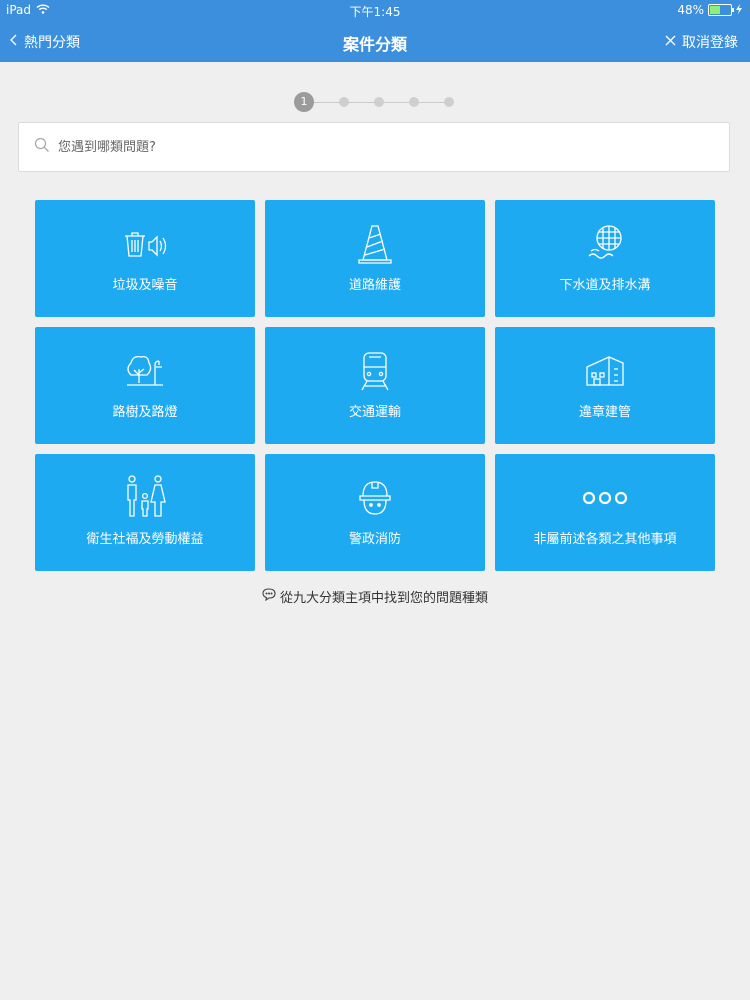 The image size is (750, 1000). I want to click on category-tile-garbage-noise: 垃圾及噪音, so click(145, 258).